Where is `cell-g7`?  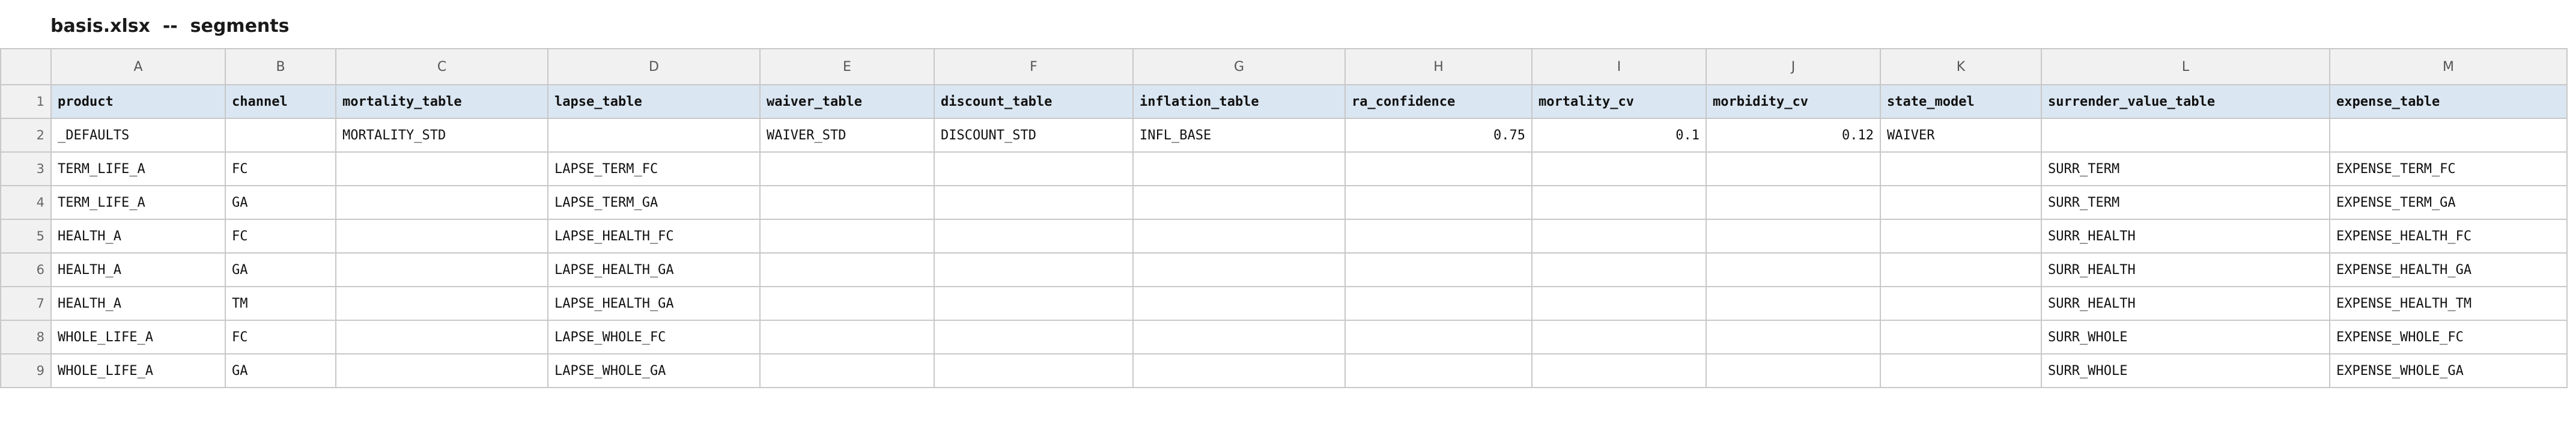
cell-g7 is located at coordinates (1239, 303).